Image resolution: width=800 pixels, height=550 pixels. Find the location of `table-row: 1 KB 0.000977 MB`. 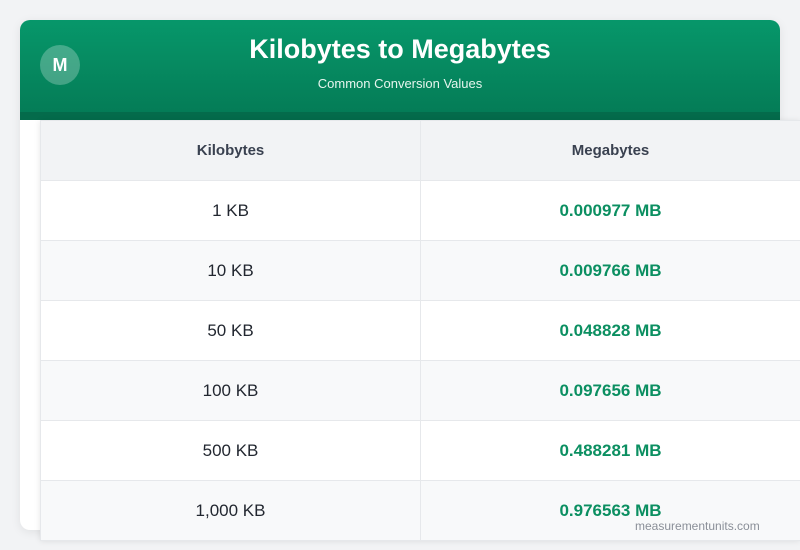

table-row: 1 KB 0.000977 MB is located at coordinates (420, 210).